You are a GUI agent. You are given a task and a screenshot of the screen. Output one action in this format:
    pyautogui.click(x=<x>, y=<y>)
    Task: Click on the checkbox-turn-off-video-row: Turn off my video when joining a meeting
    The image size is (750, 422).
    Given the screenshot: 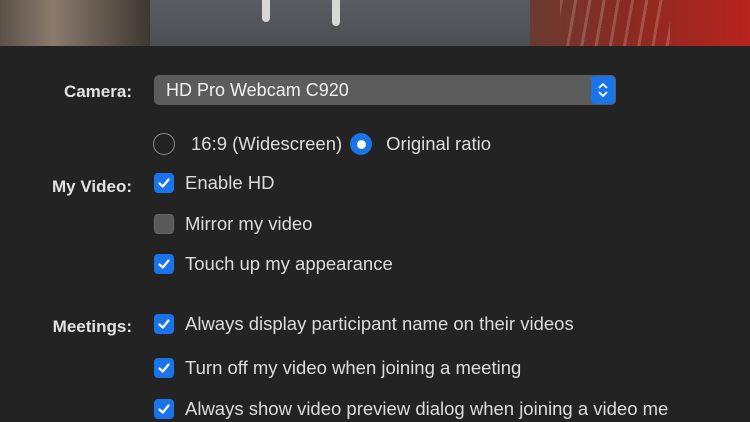 What is the action you would take?
    pyautogui.click(x=337, y=368)
    